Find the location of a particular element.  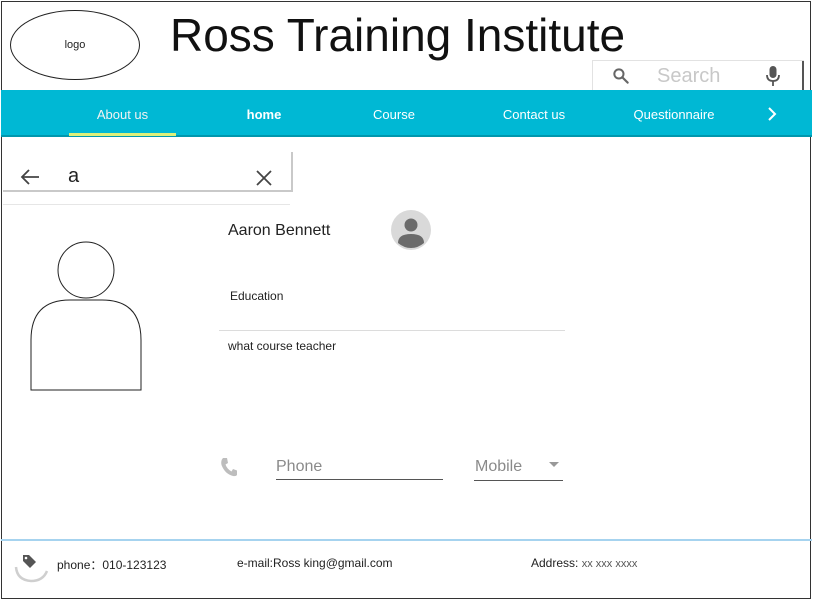

search-bar is located at coordinates (698, 75).